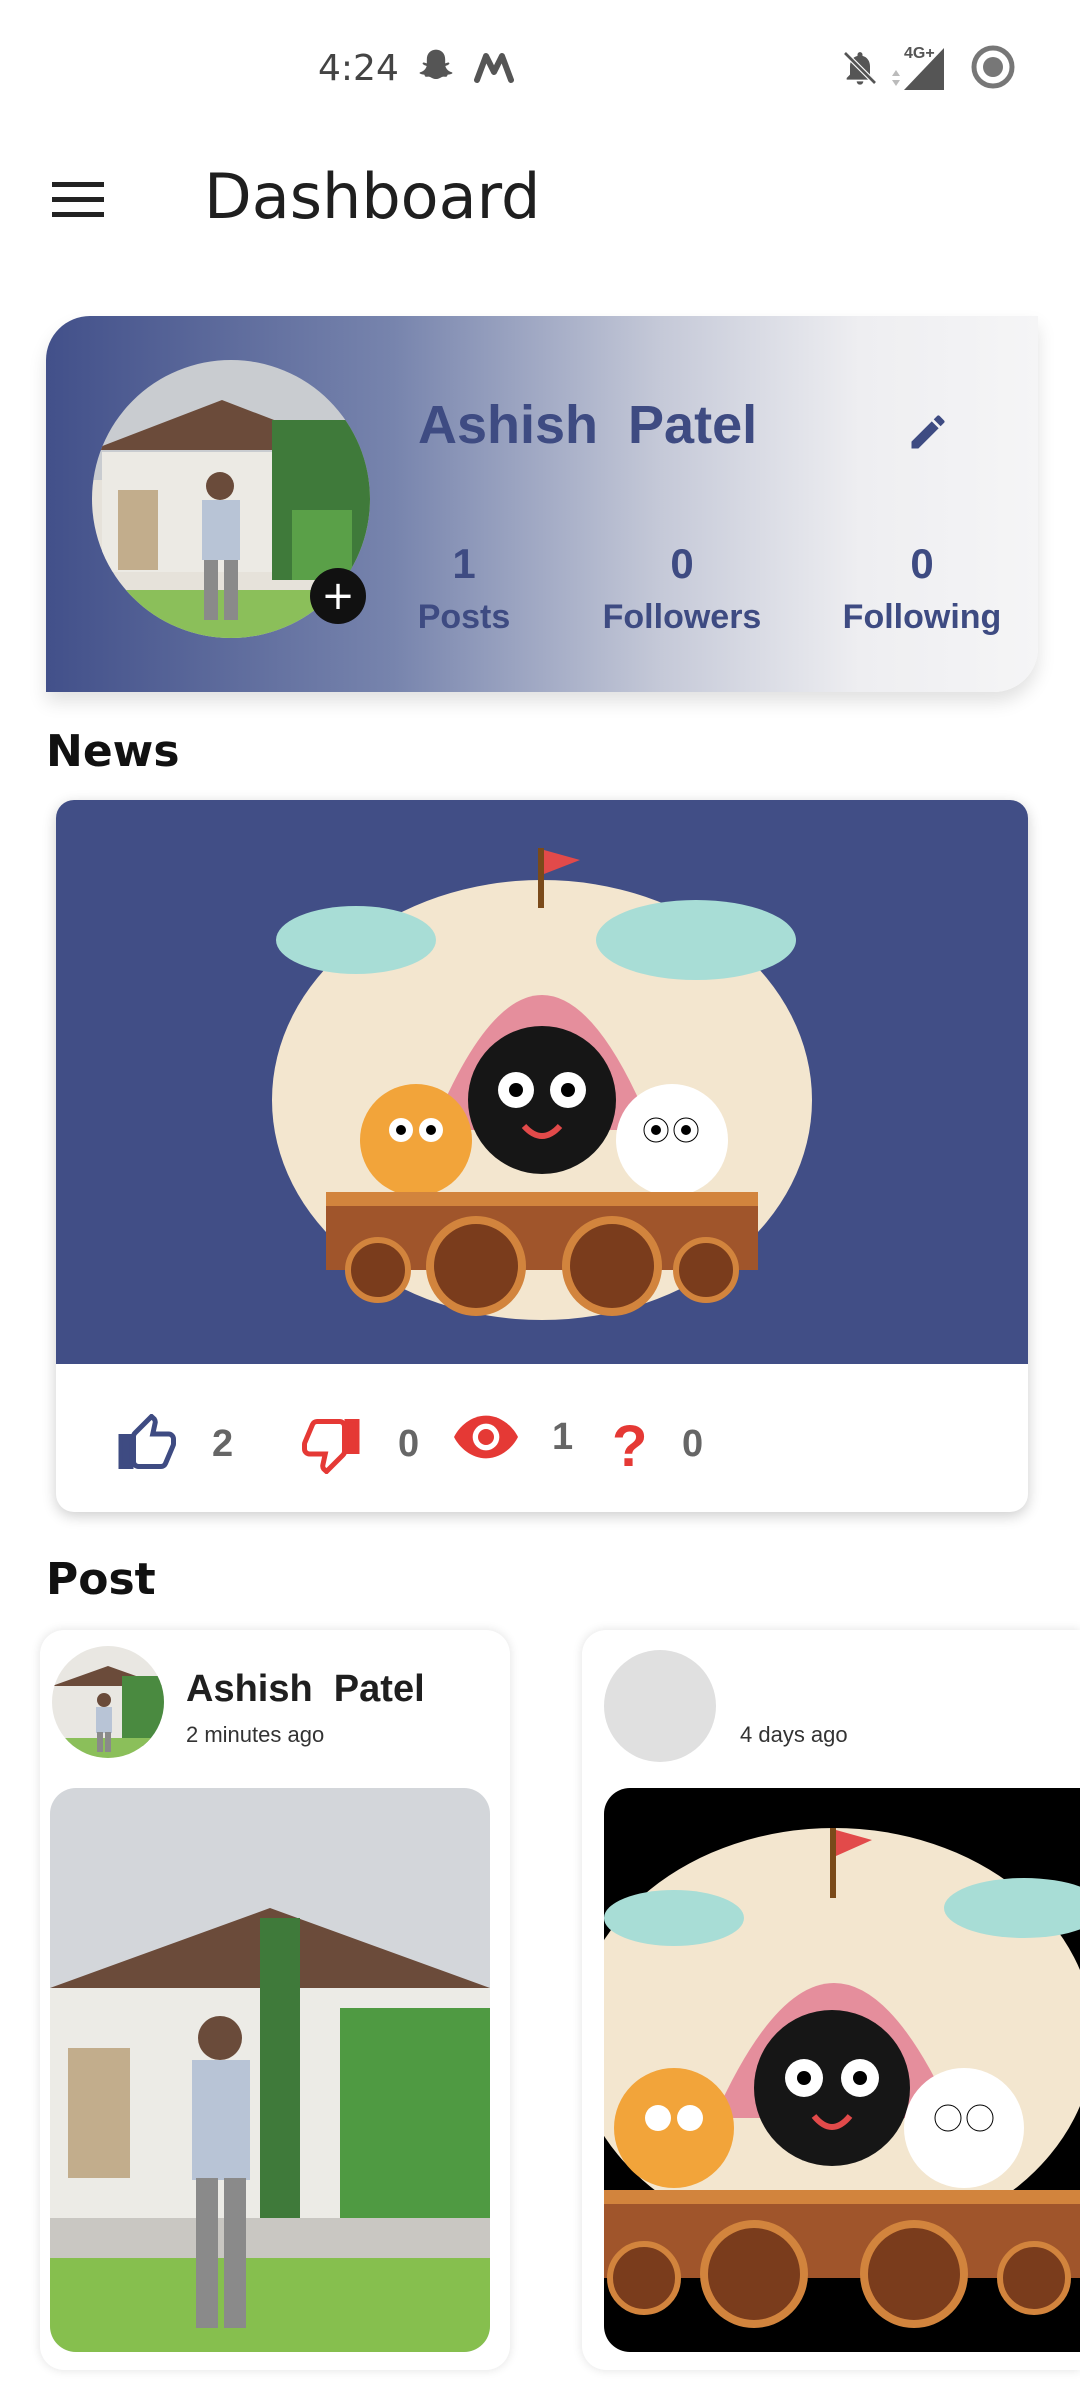  Describe the element at coordinates (693, 1443) in the screenshot. I see `question-count: 0` at that location.